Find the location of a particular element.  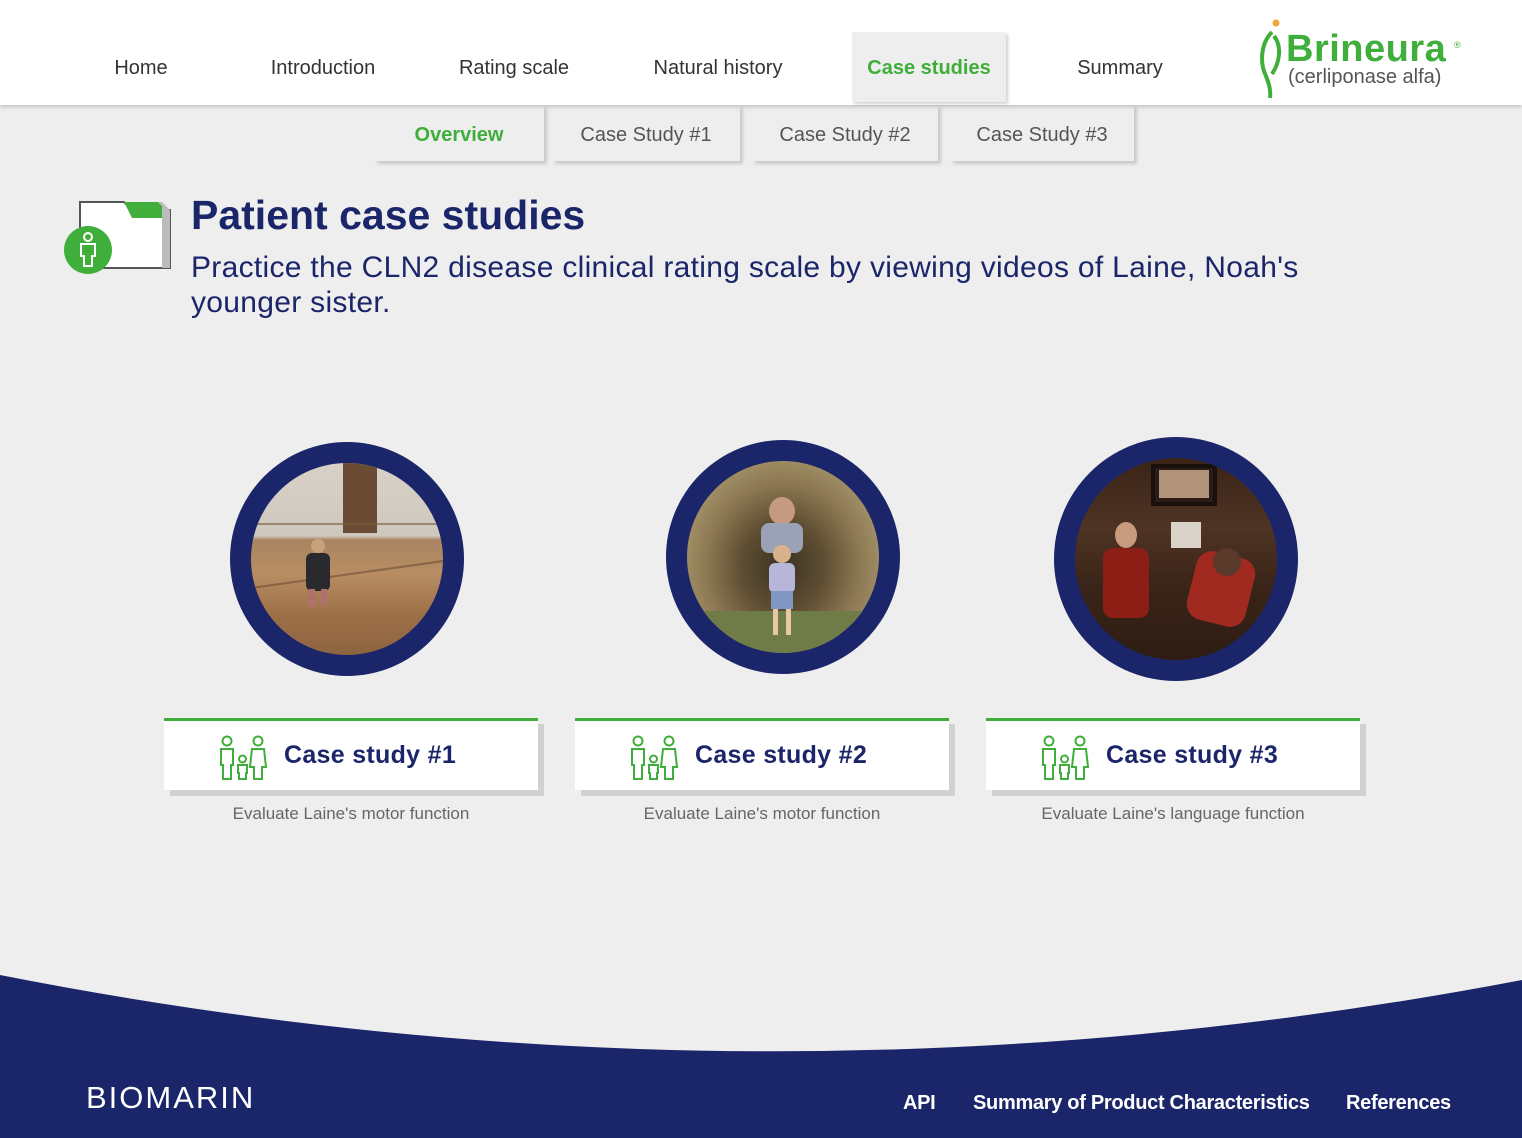

case-study-3-video-thumbnail is located at coordinates (1176, 559).